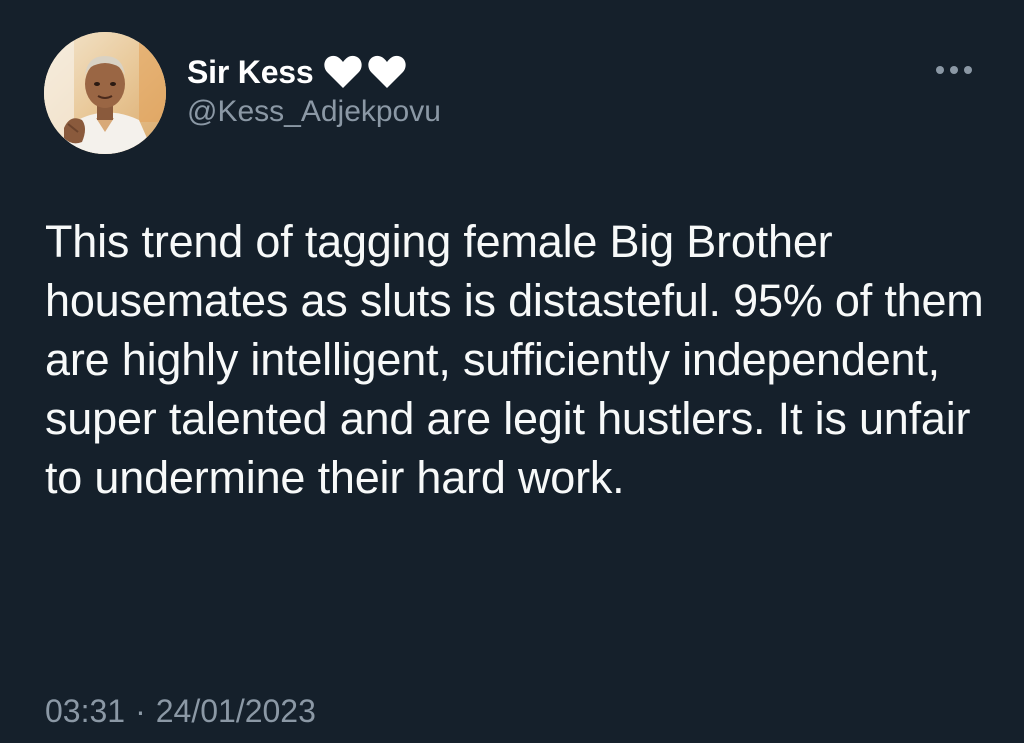  Describe the element at coordinates (236, 711) in the screenshot. I see `tweet-date: 24/01/2023` at that location.